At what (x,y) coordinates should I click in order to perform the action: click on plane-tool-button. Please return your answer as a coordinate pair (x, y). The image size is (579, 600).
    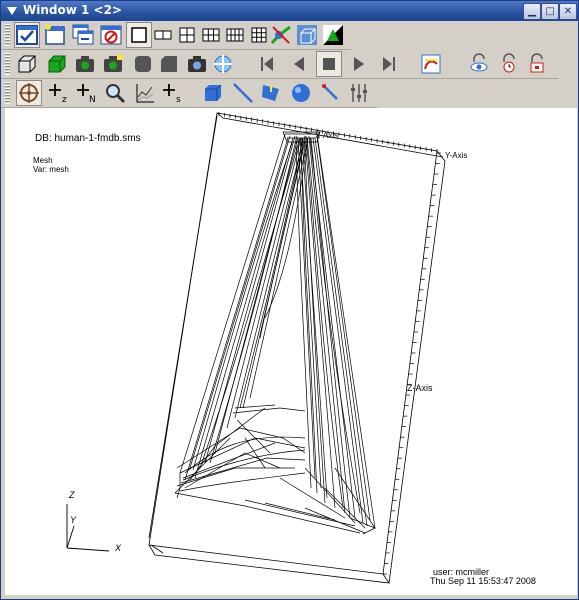
    Looking at the image, I should click on (271, 93).